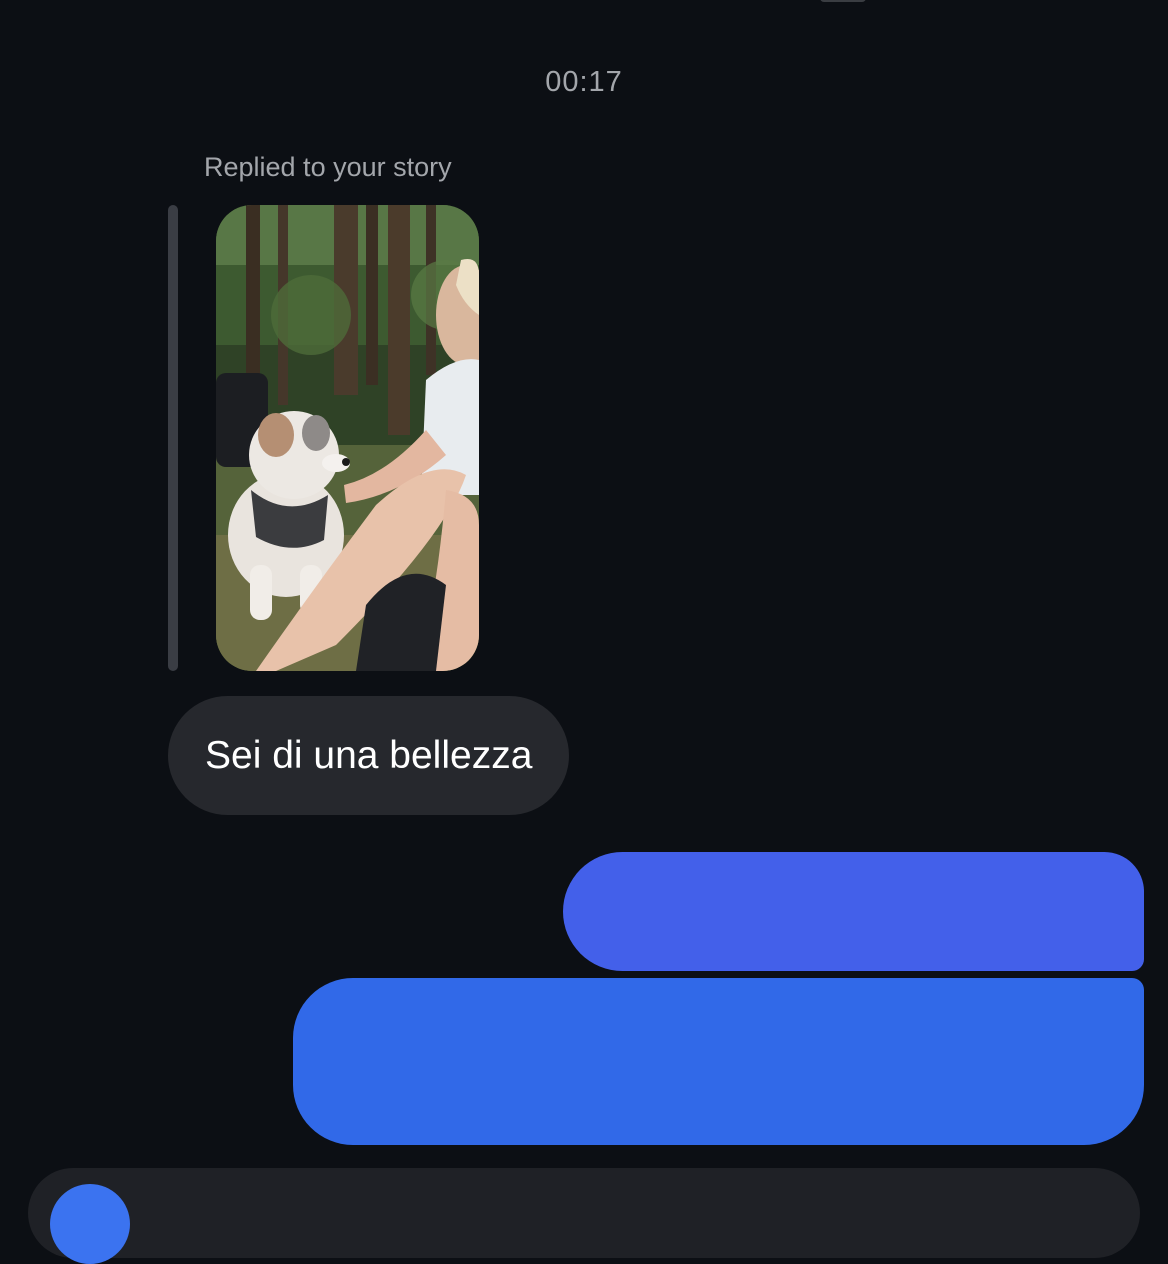 Image resolution: width=1168 pixels, height=1264 pixels. I want to click on message-timestamp: 00:17, so click(584, 82).